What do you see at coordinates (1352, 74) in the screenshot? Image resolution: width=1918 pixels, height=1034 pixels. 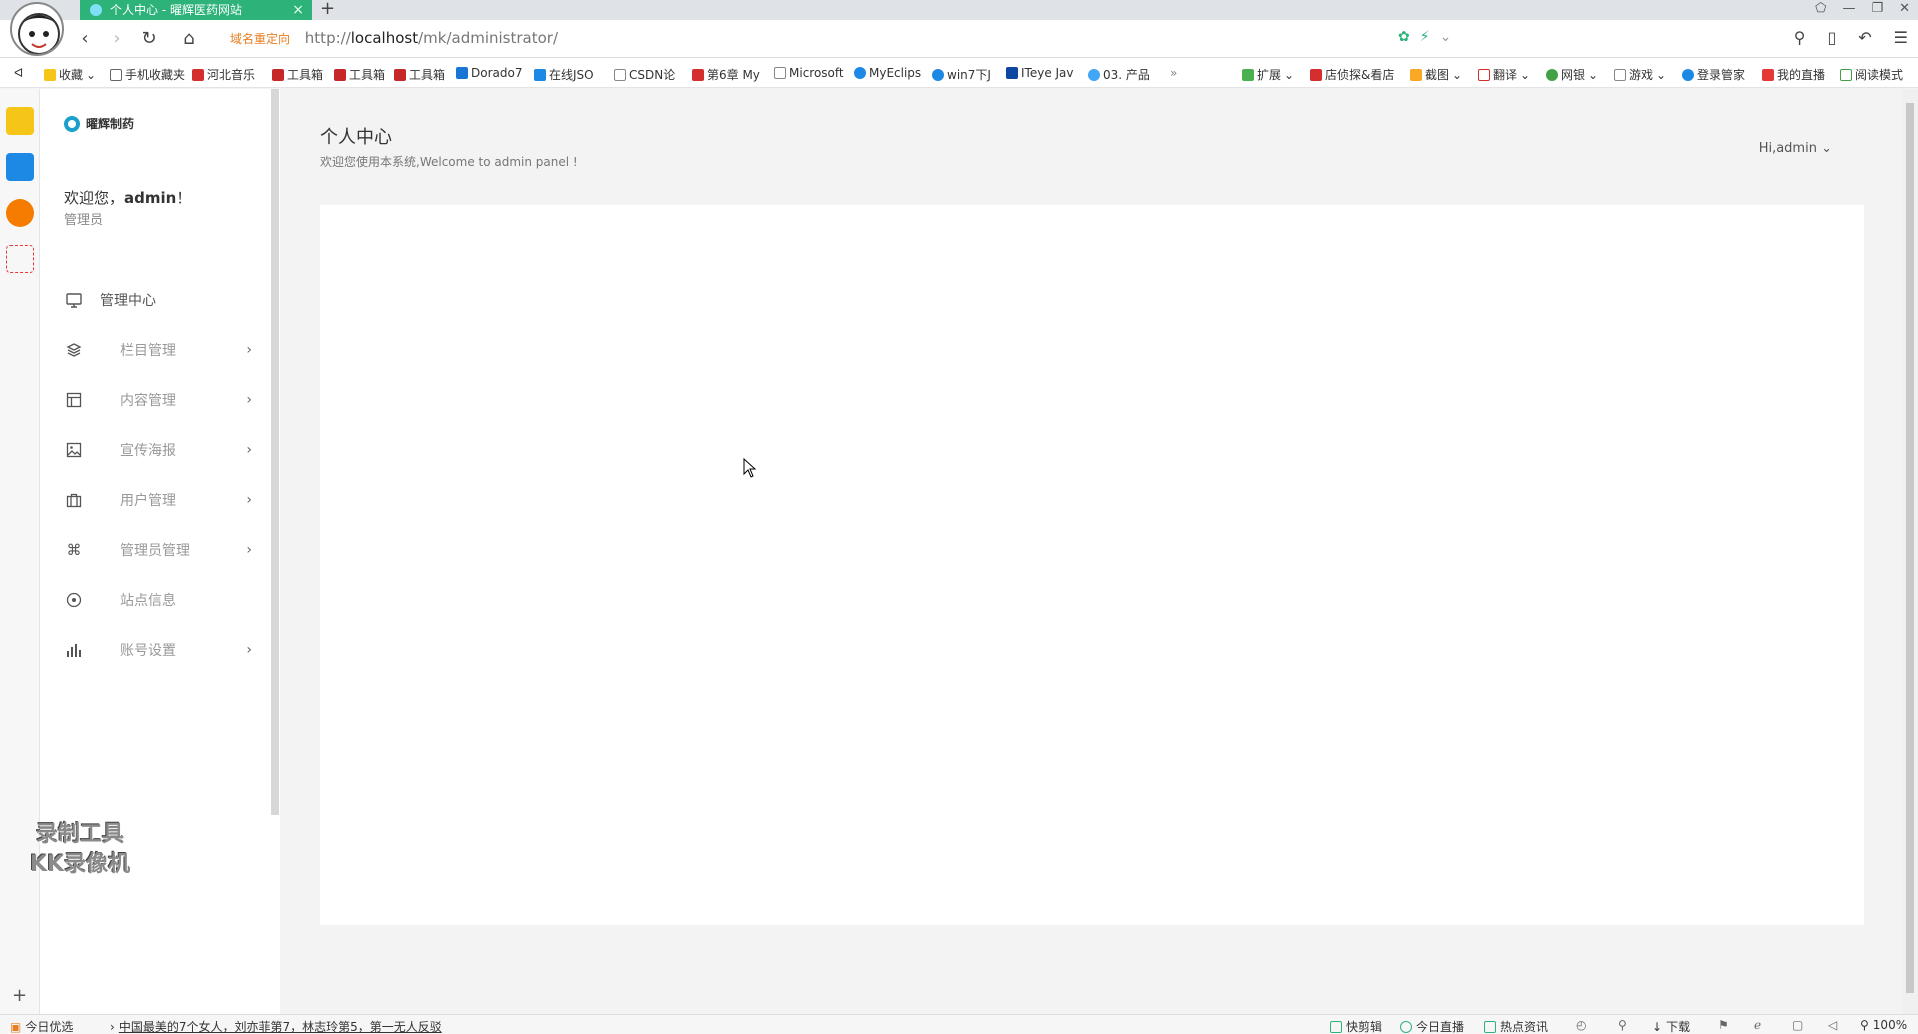 I see `toolbar-item: 店侦探&看店` at bounding box center [1352, 74].